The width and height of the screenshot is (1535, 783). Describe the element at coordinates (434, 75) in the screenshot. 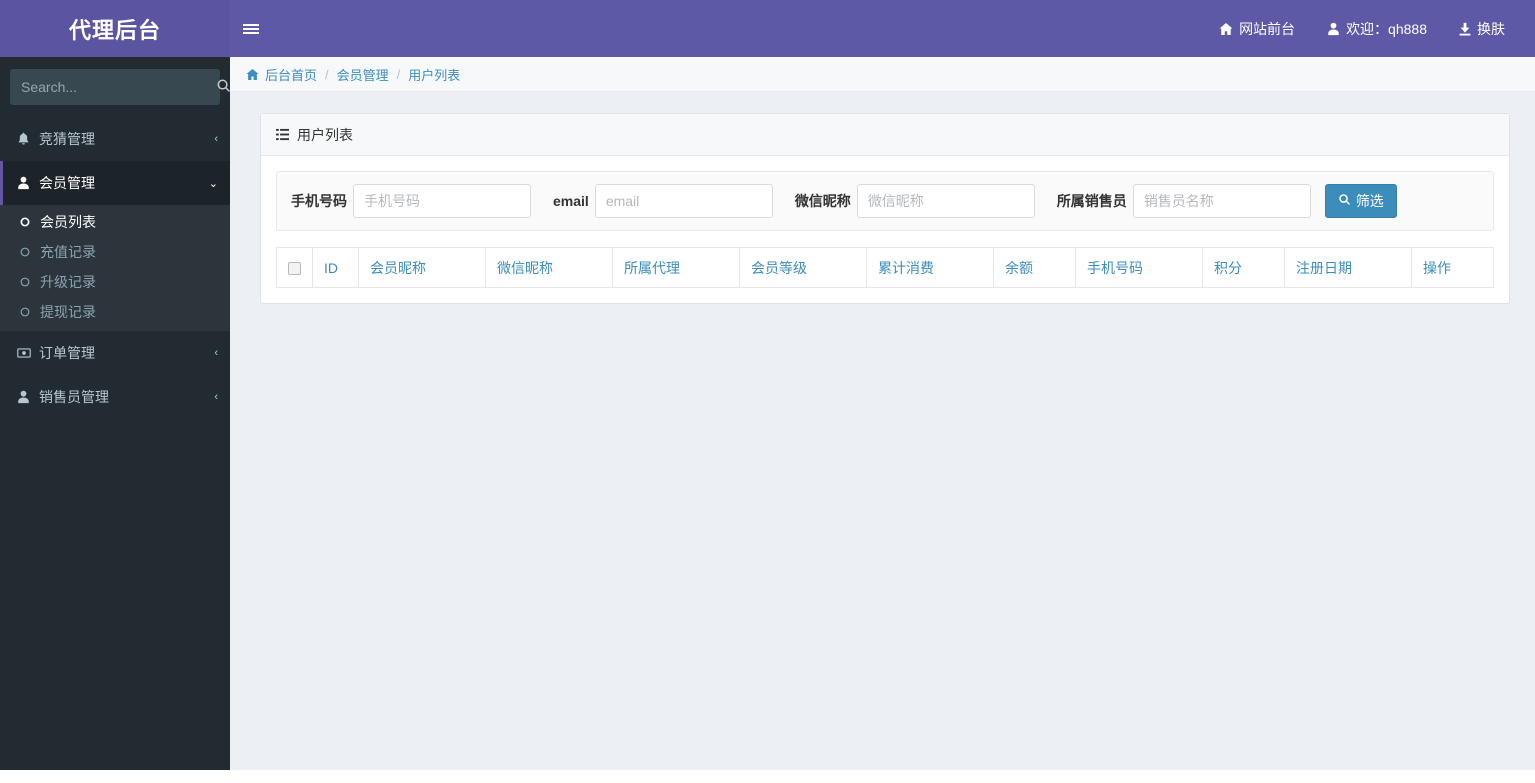

I see `breadcrumb-item-current: 用户列表` at that location.